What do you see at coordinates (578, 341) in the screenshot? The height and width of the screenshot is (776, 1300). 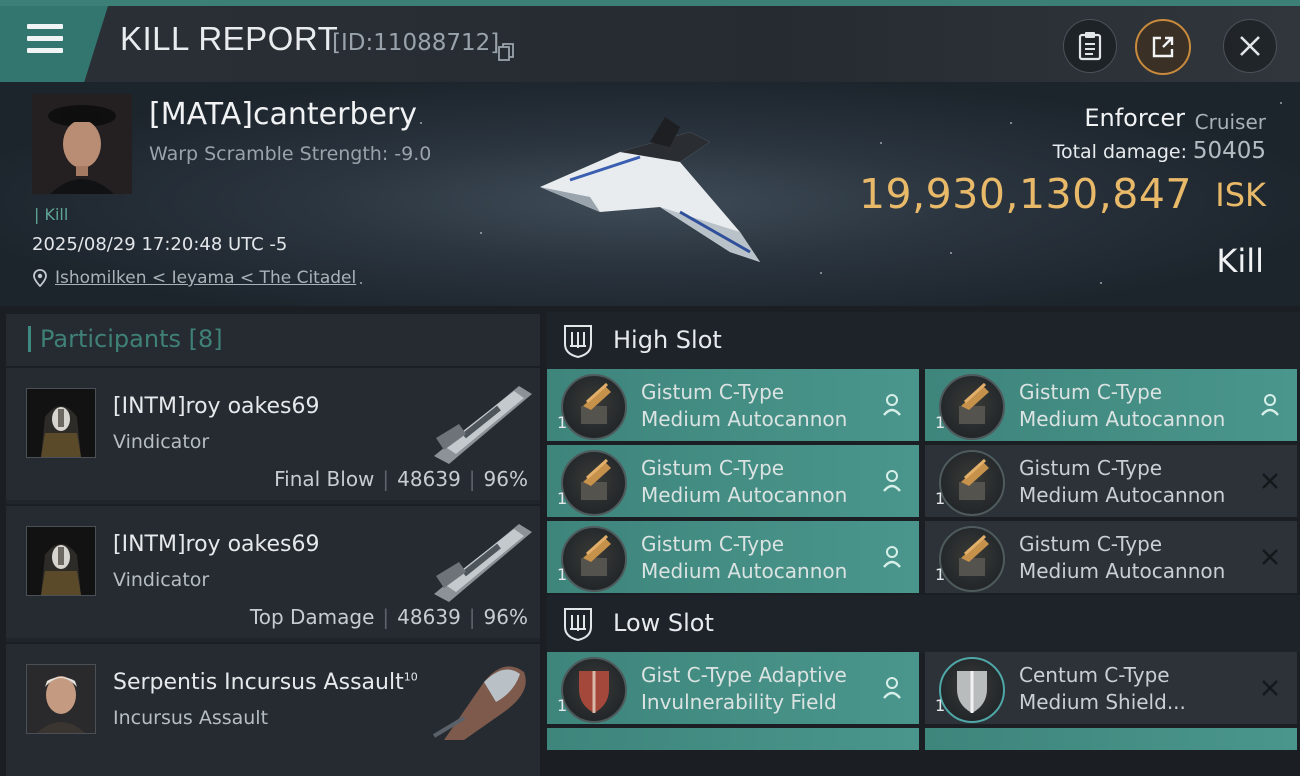 I see `high-slot-icon` at bounding box center [578, 341].